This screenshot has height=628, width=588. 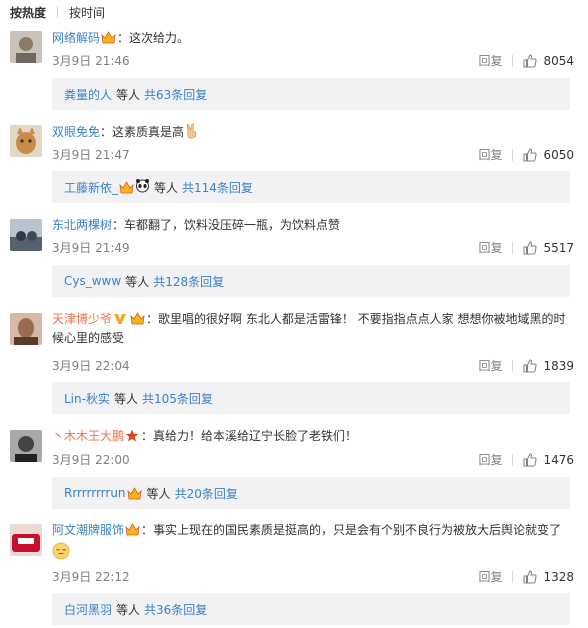 I want to click on sort-tabs: 按热度 按时间, so click(x=57, y=12).